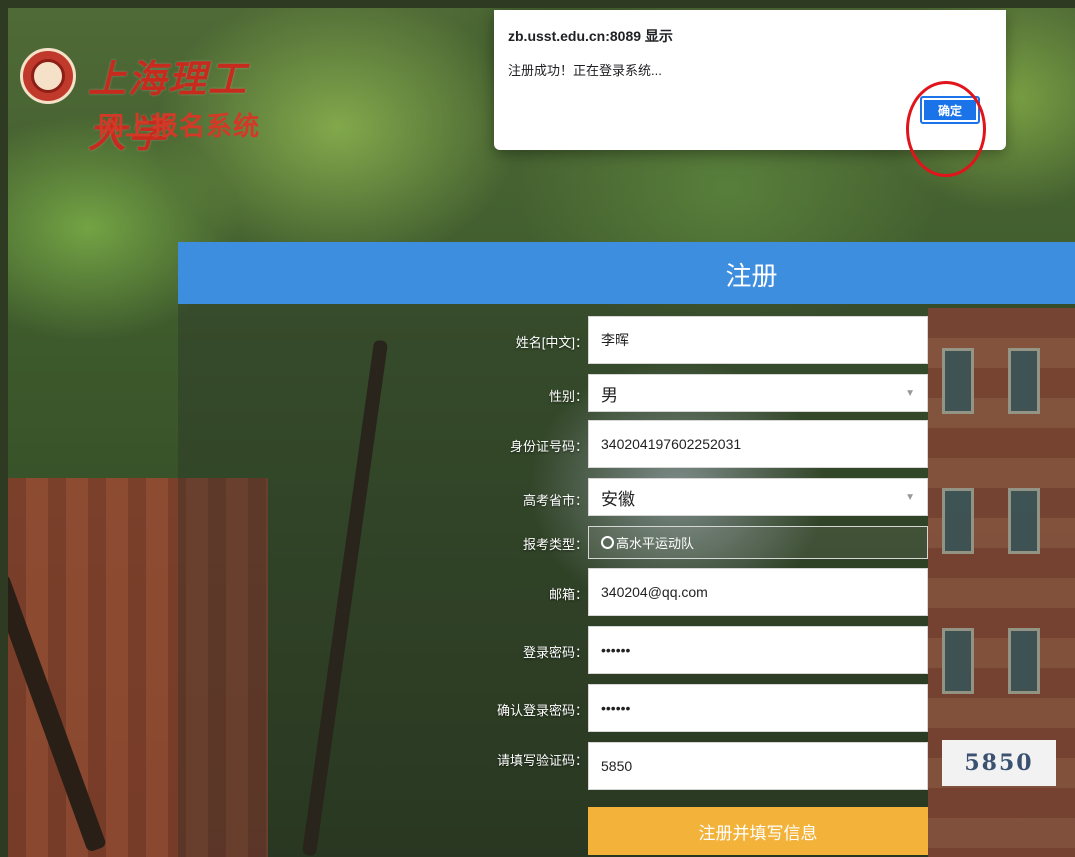 This screenshot has width=1075, height=857. Describe the element at coordinates (618, 499) in the screenshot. I see `province-value: 安徽` at that location.